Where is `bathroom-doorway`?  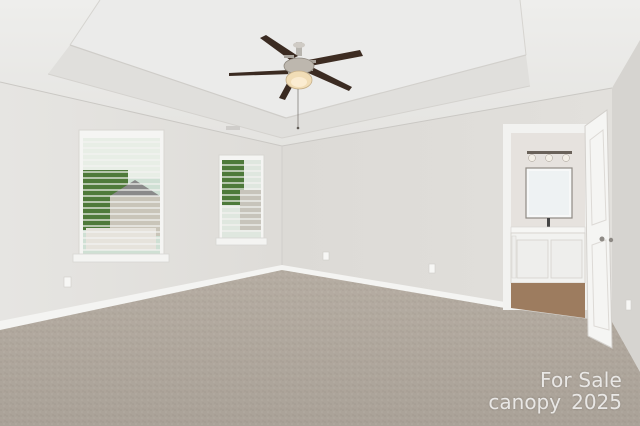
bathroom-doorway is located at coordinates (546, 221).